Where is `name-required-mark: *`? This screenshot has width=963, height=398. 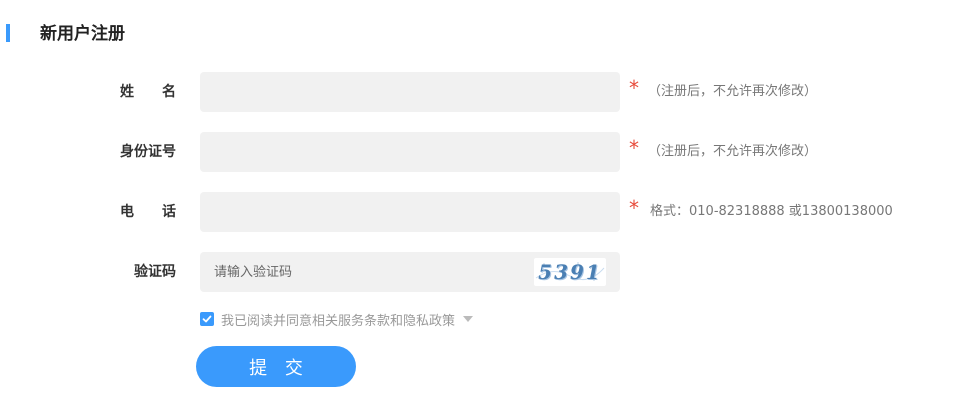 name-required-mark: * is located at coordinates (634, 88).